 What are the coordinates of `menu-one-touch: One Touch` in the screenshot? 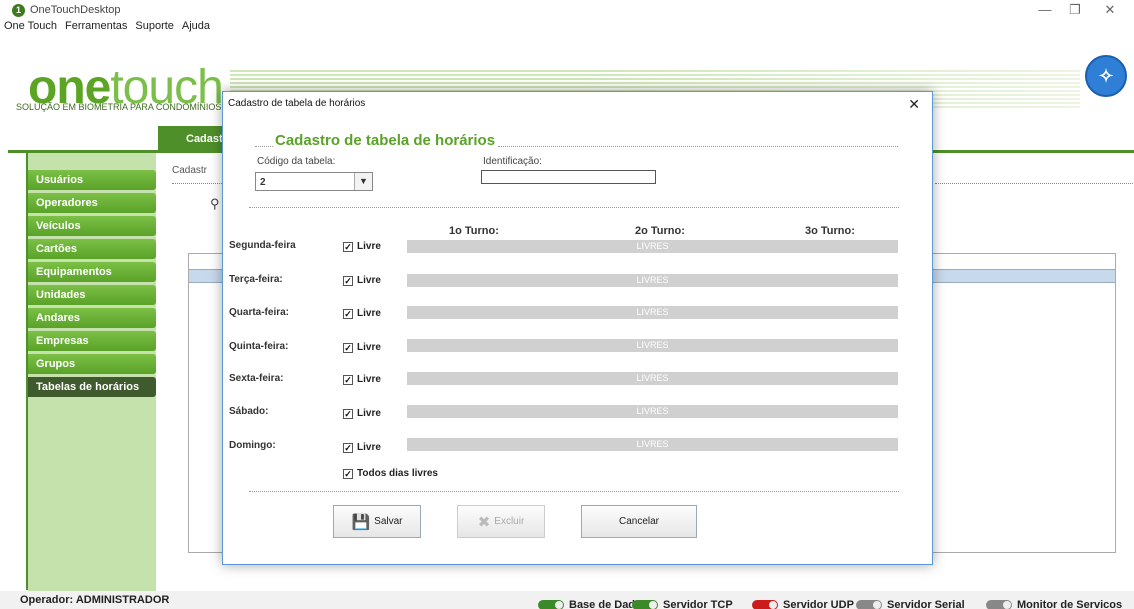 It's located at (30, 28).